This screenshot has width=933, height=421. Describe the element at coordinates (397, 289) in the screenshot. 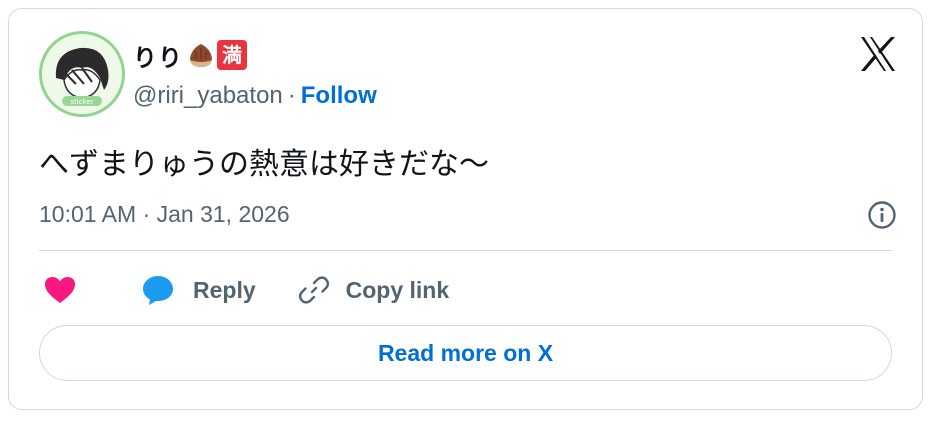

I see `copy-link-label: Copy link` at that location.